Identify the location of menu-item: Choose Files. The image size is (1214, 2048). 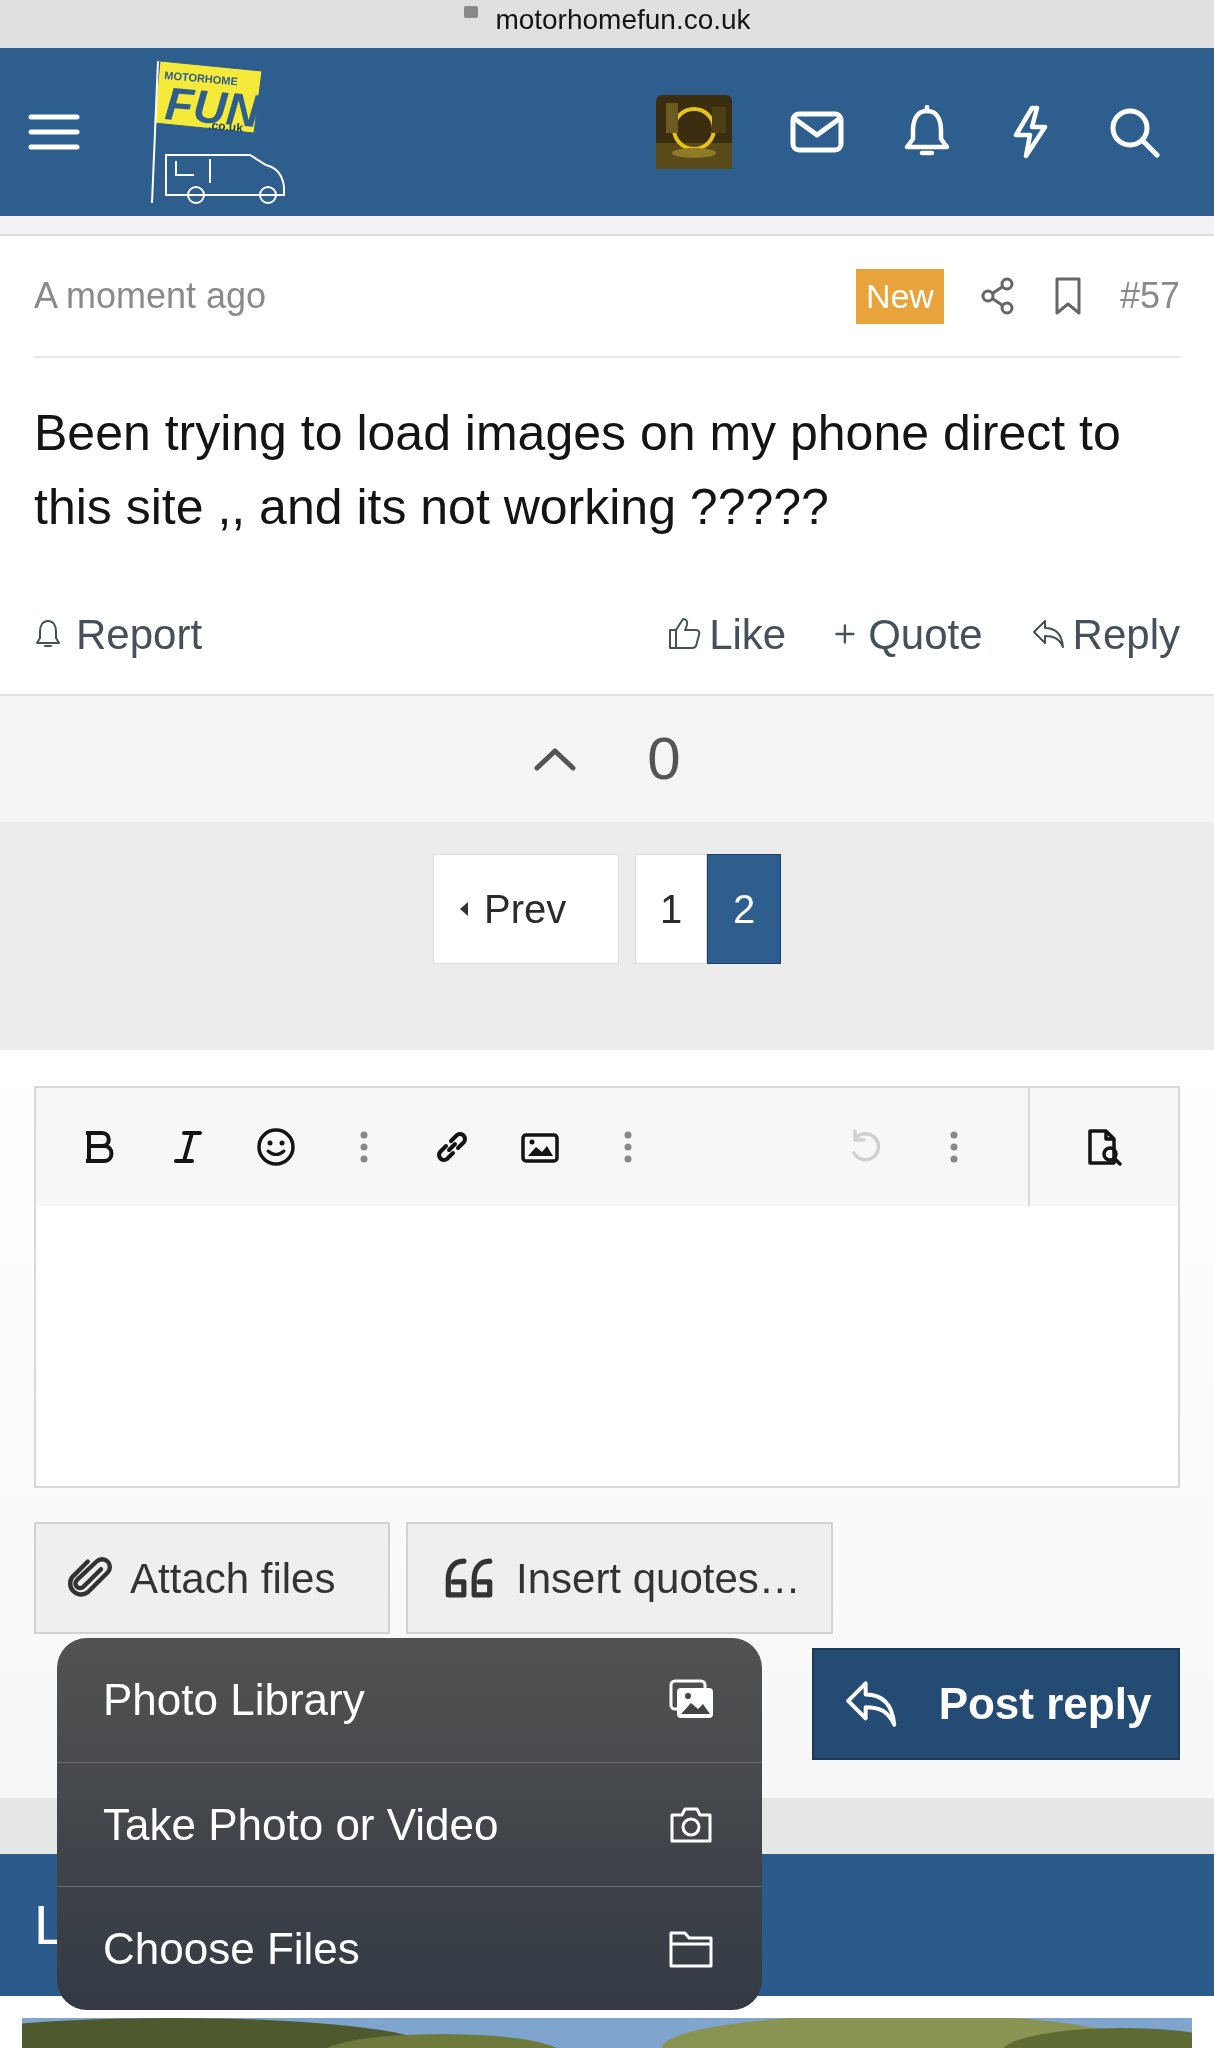
(409, 1948).